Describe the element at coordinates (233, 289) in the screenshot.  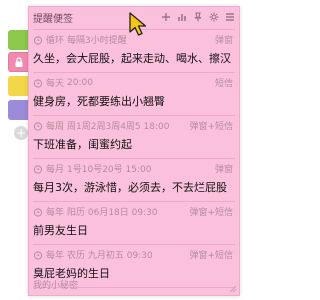
I see `resize-grip-icon` at that location.